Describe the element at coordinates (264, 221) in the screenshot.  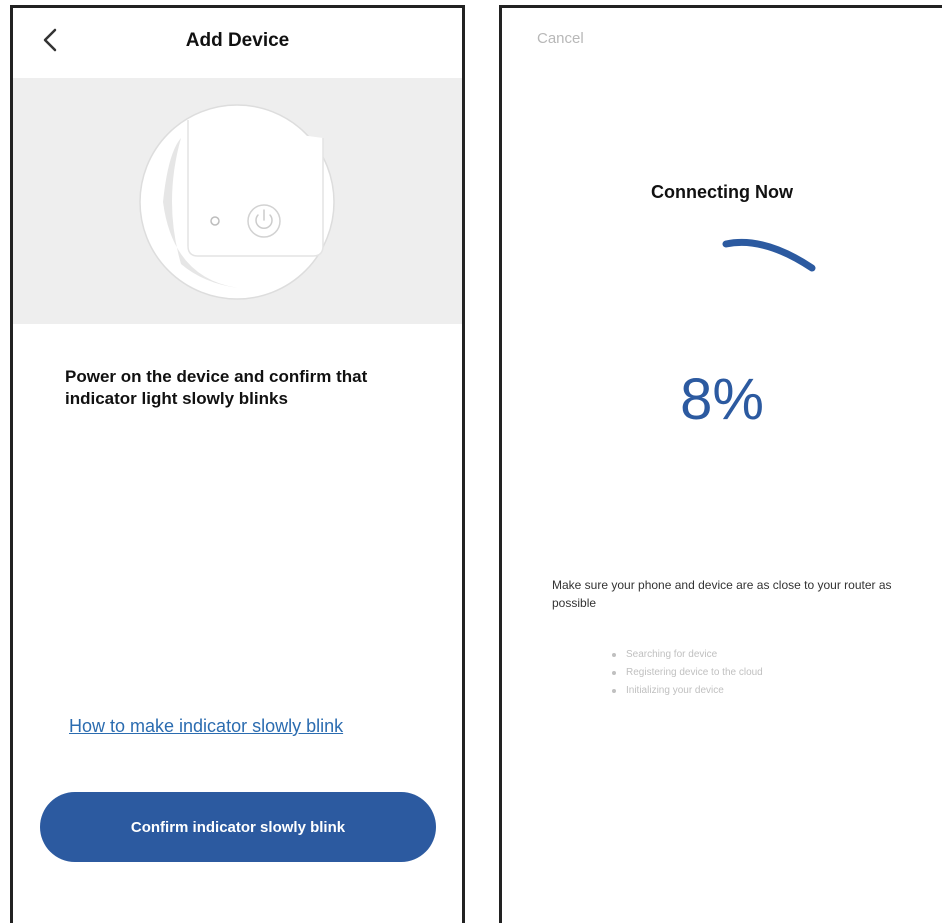
I see `power-icon` at that location.